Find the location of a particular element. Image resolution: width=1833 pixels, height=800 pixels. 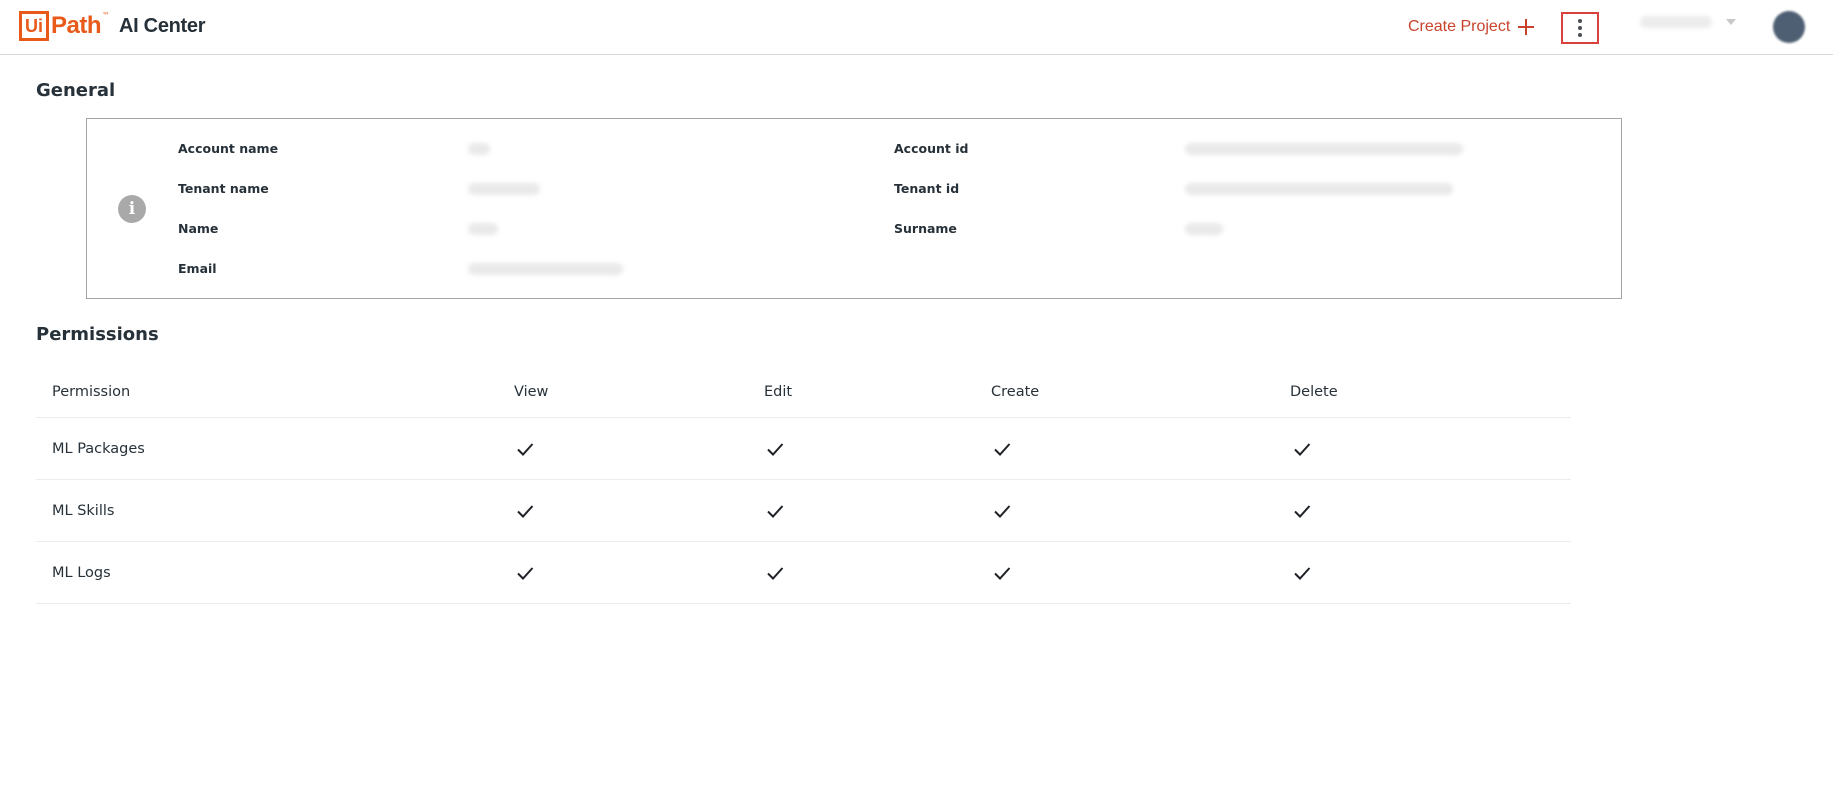

name-value-redacted is located at coordinates (483, 229).